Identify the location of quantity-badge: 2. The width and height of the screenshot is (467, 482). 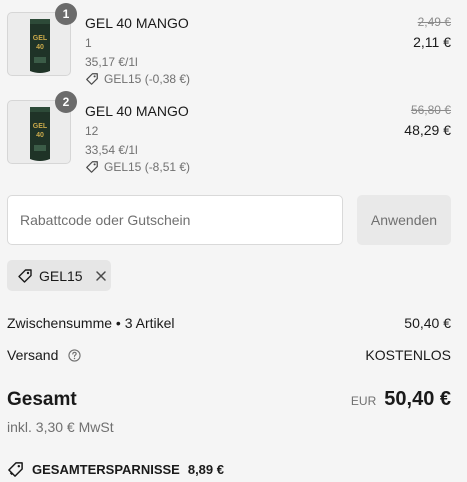
(66, 102).